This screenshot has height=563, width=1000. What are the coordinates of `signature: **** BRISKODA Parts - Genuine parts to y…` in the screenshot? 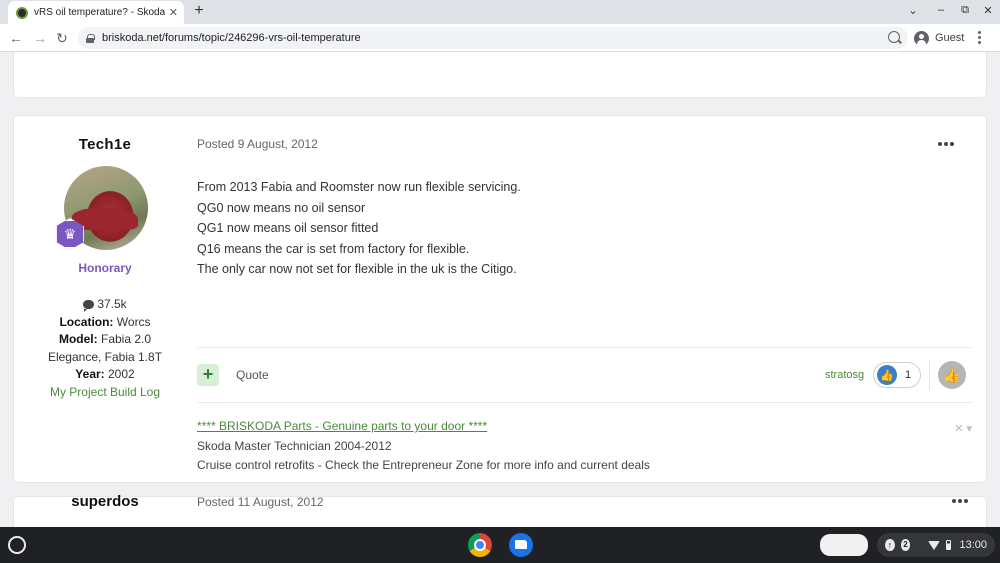 It's located at (584, 446).